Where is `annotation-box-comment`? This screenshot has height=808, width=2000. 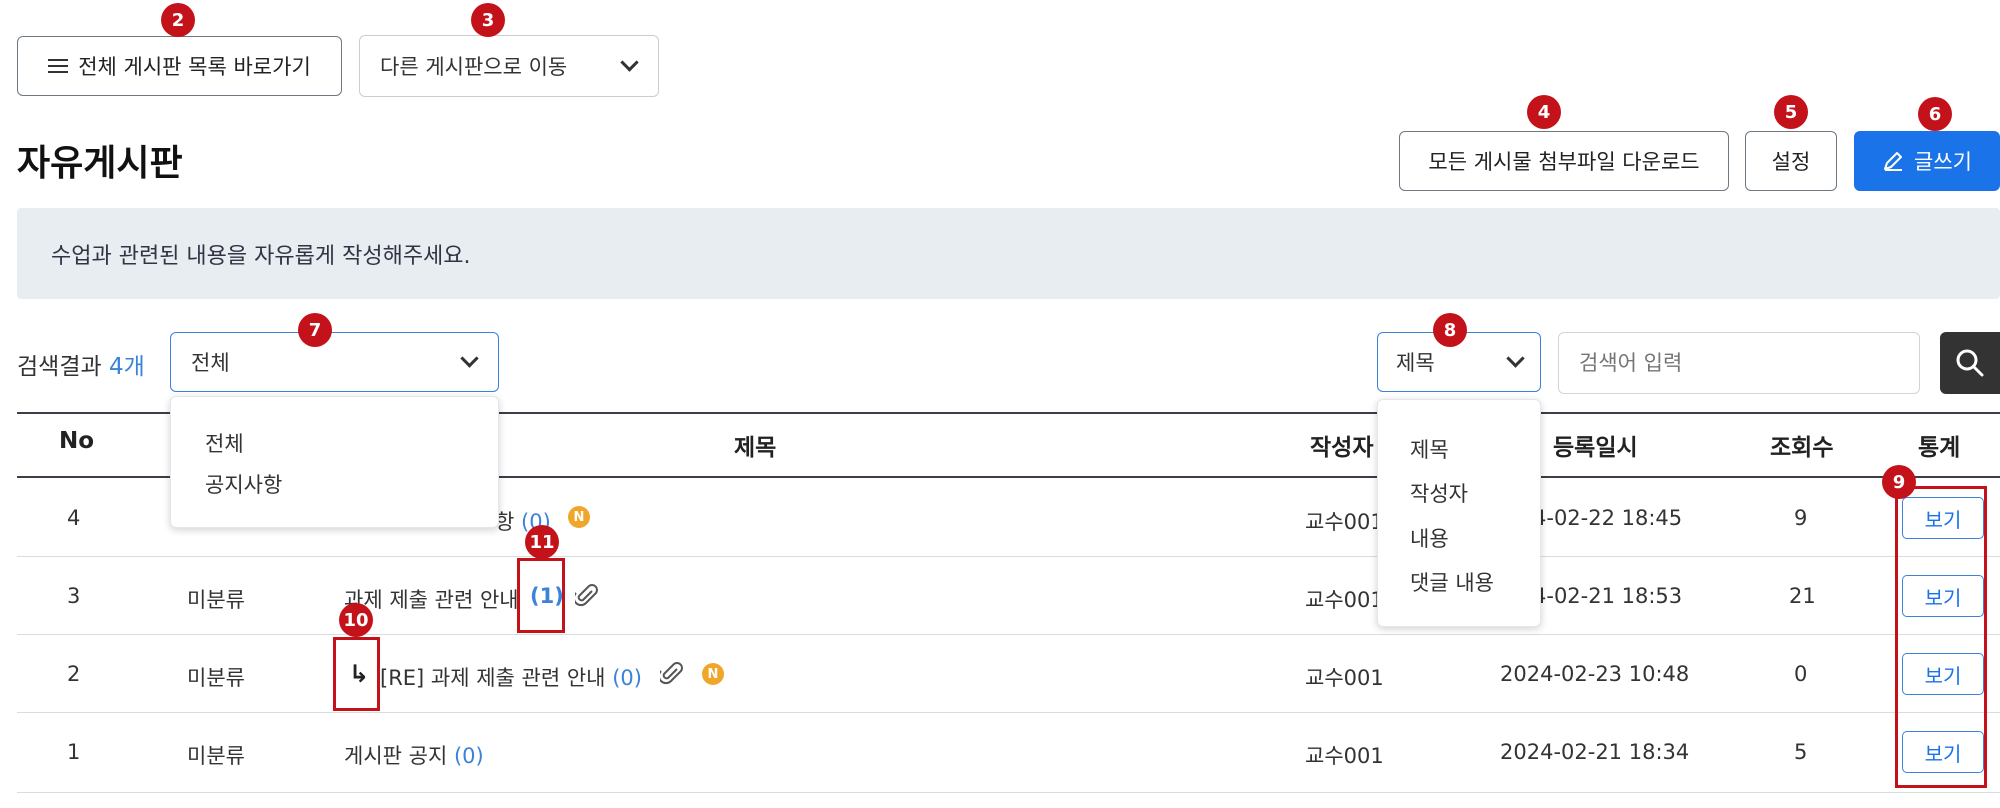
annotation-box-comment is located at coordinates (541, 595).